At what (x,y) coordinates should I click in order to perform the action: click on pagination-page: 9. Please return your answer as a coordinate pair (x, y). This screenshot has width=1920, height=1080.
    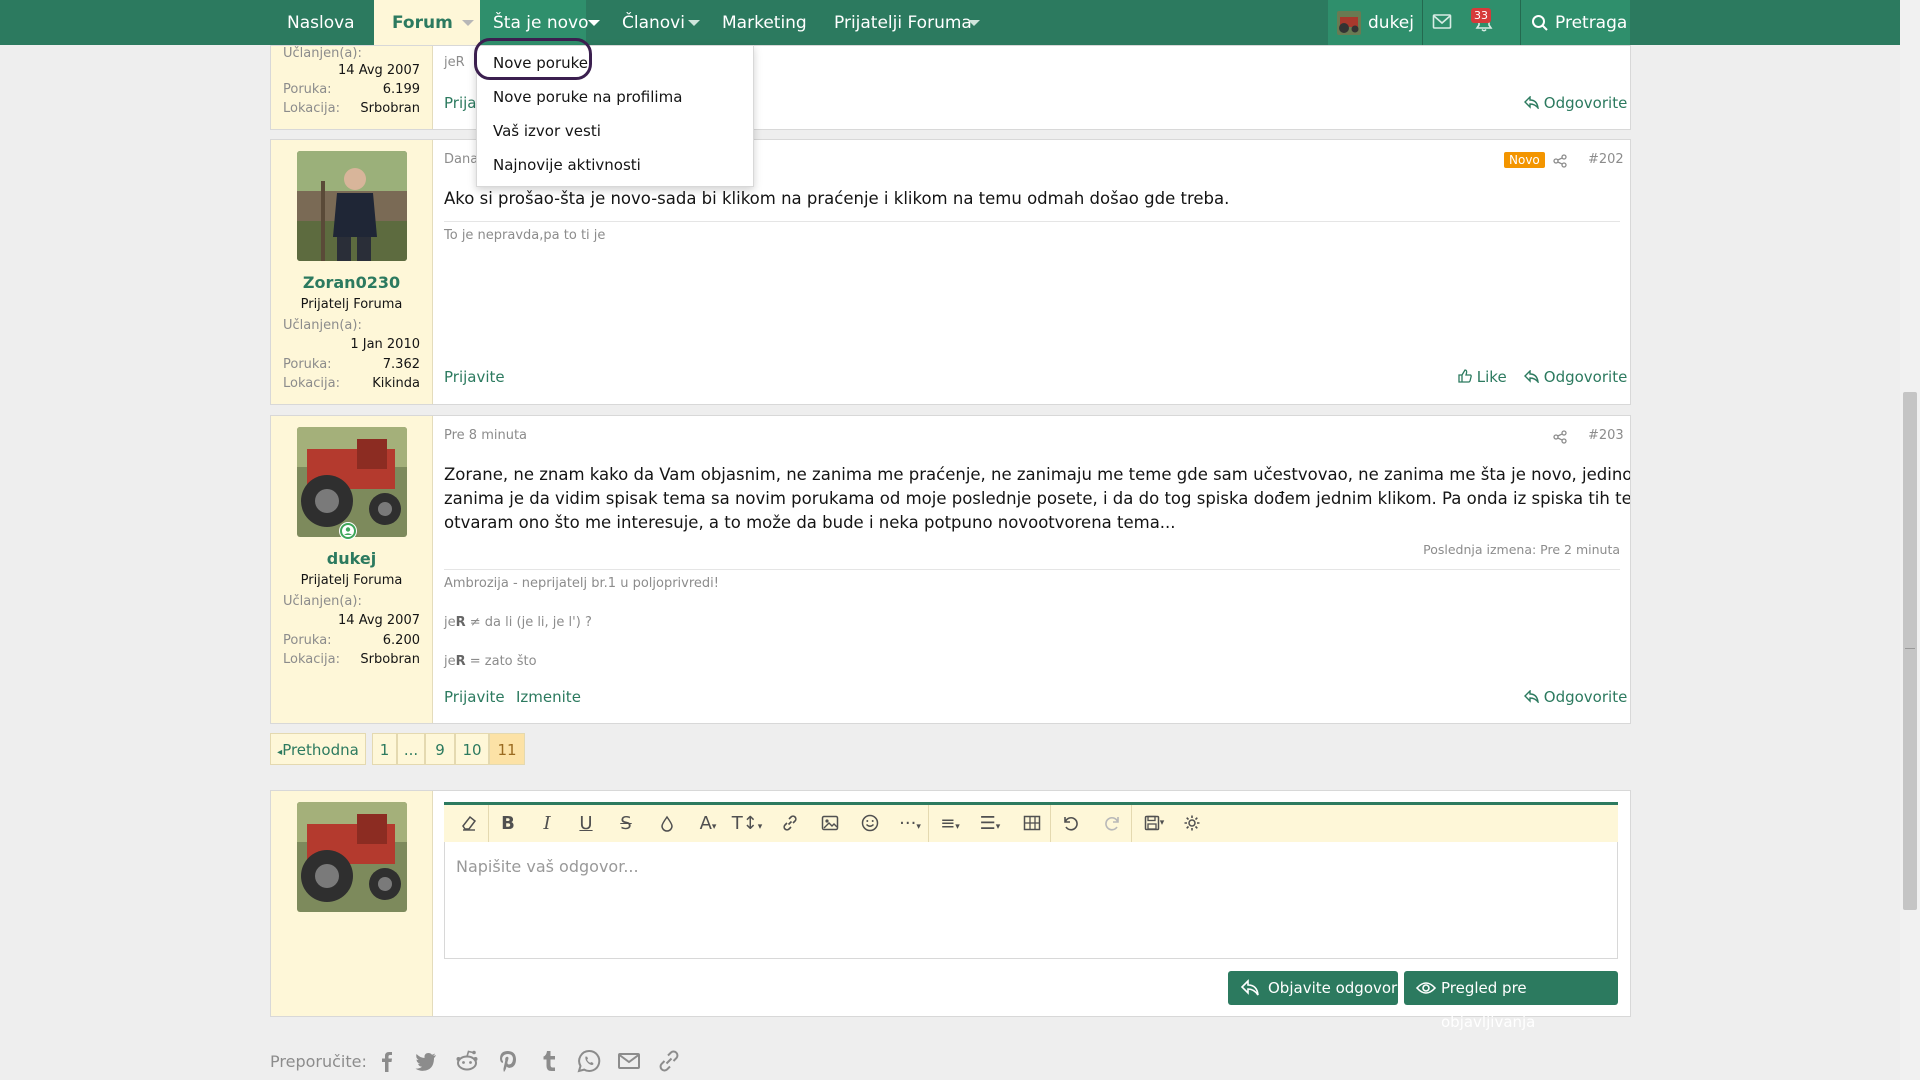
    Looking at the image, I should click on (440, 749).